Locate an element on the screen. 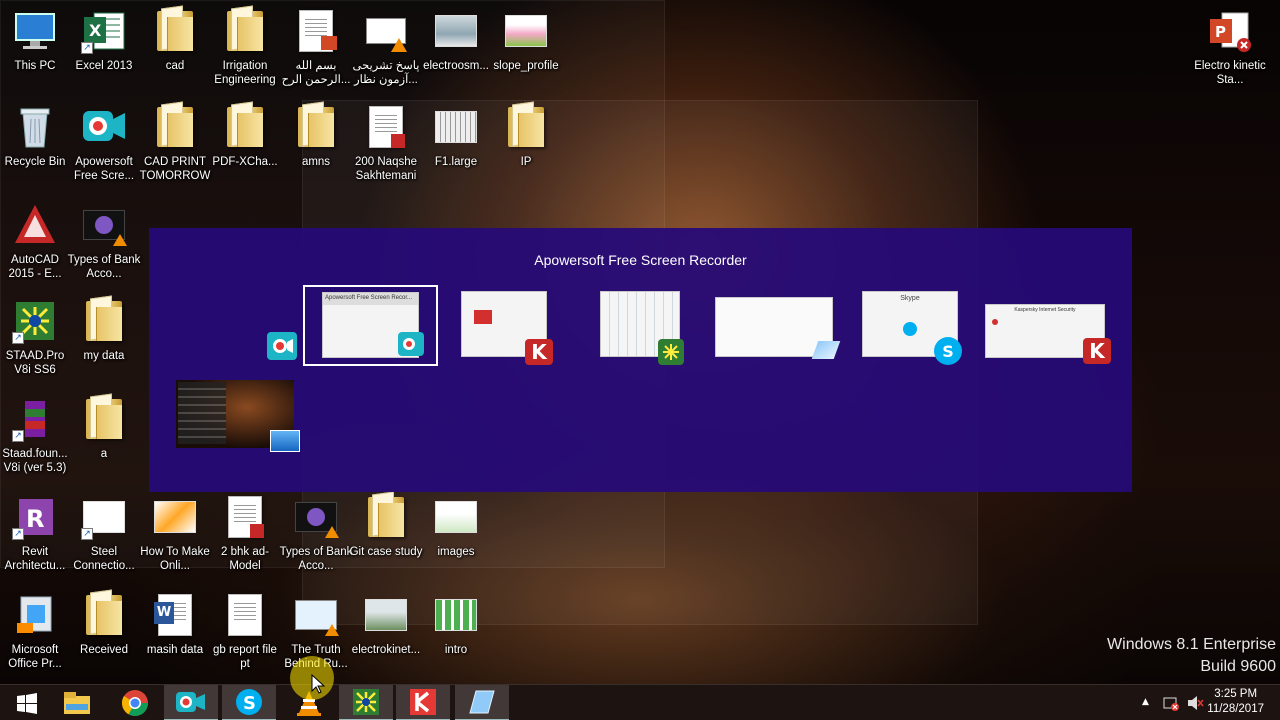 This screenshot has width=1280, height=720. taskbar-app is located at coordinates (482, 702).